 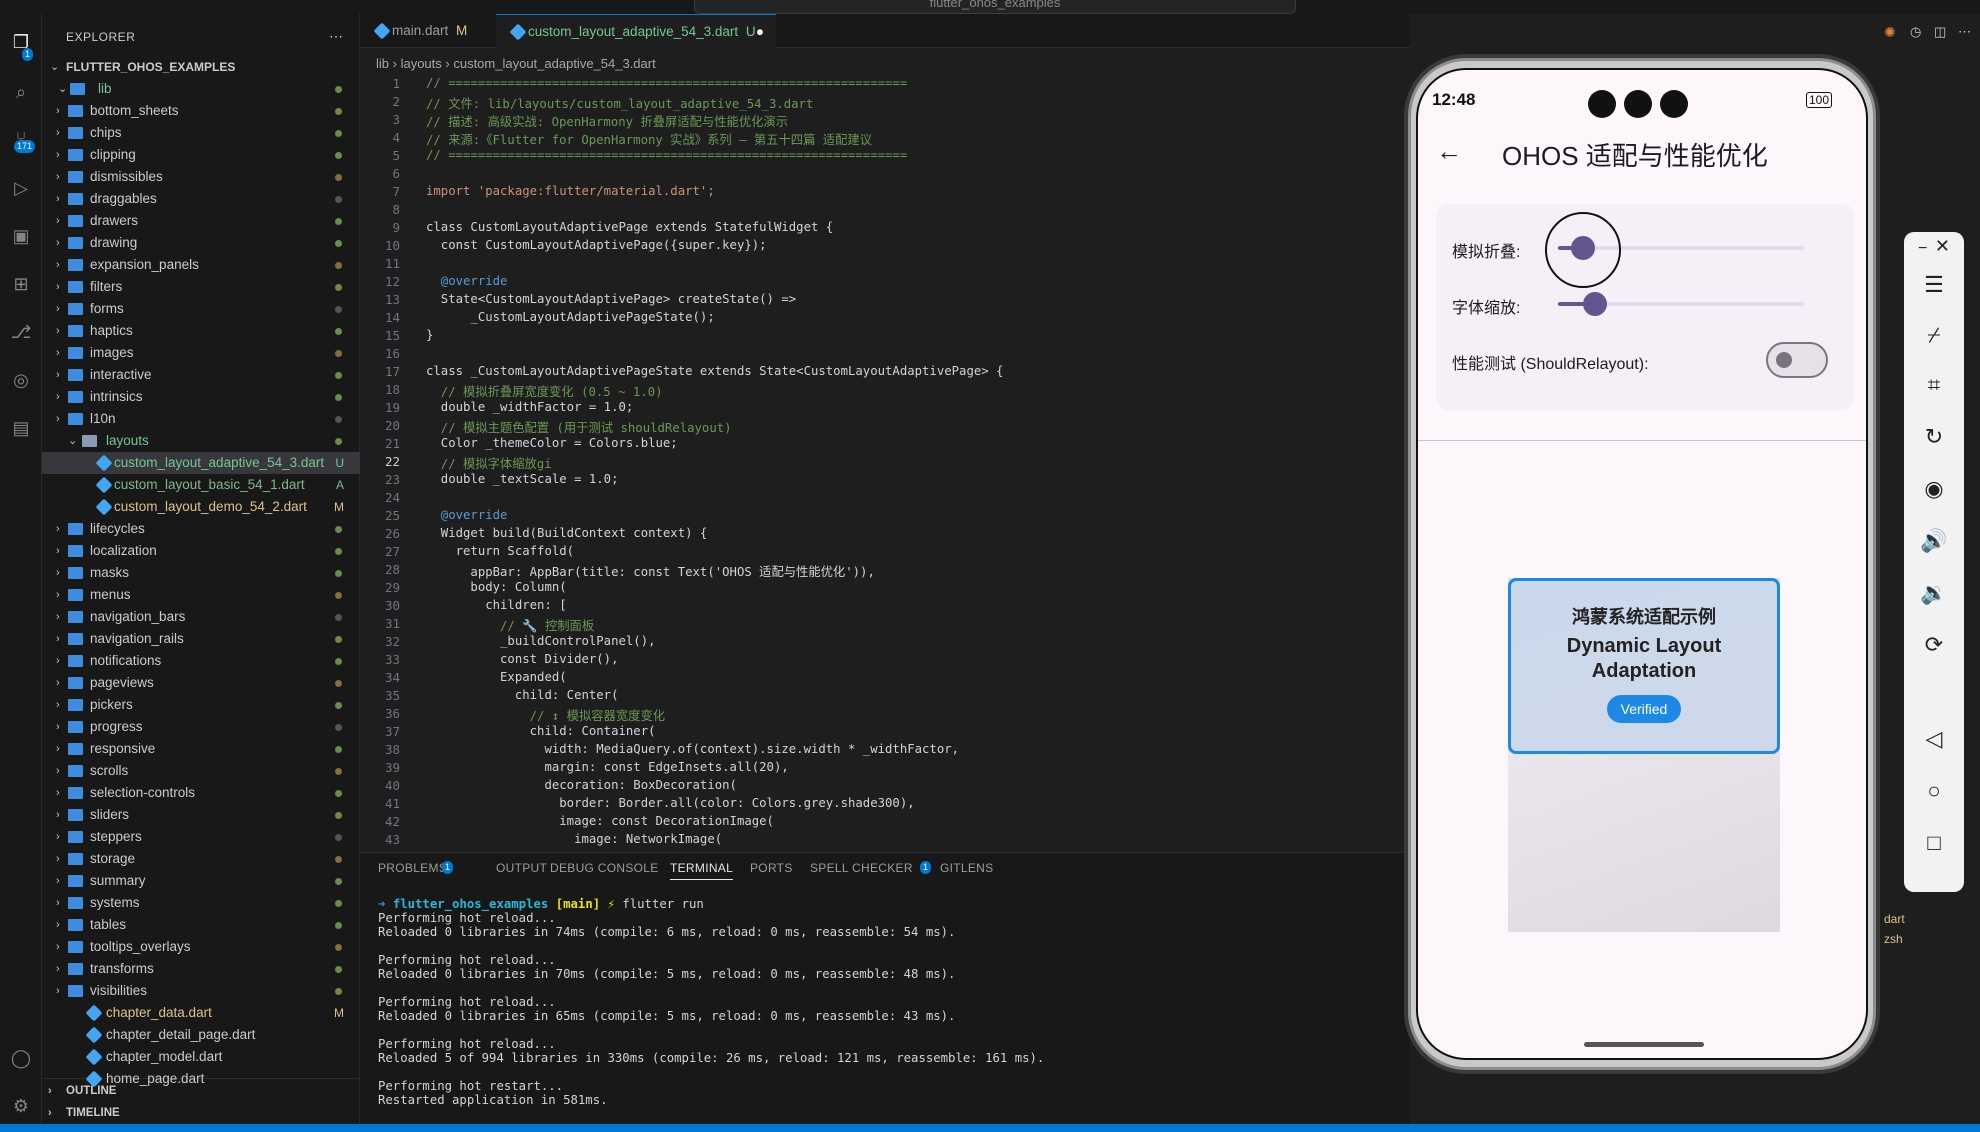 I want to click on folder-row: › responsive, so click(x=201, y=749).